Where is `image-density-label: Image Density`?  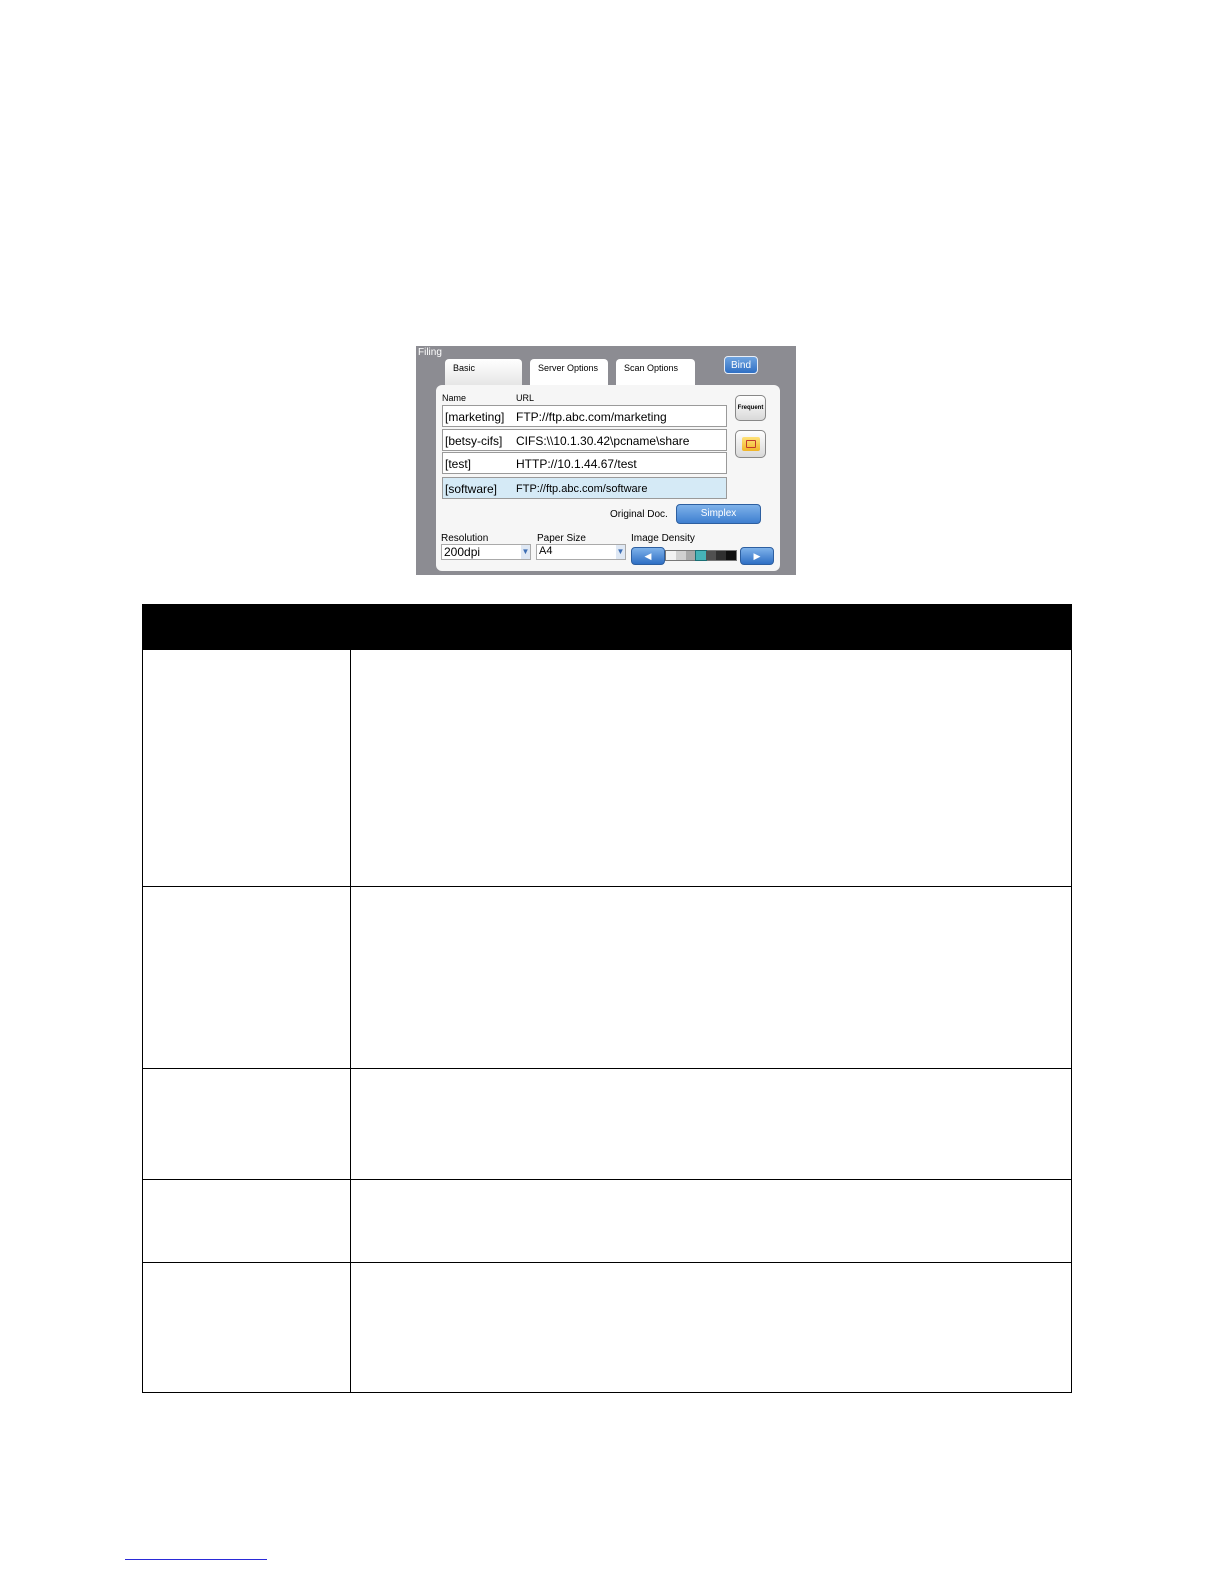
image-density-label: Image Density is located at coordinates (663, 538).